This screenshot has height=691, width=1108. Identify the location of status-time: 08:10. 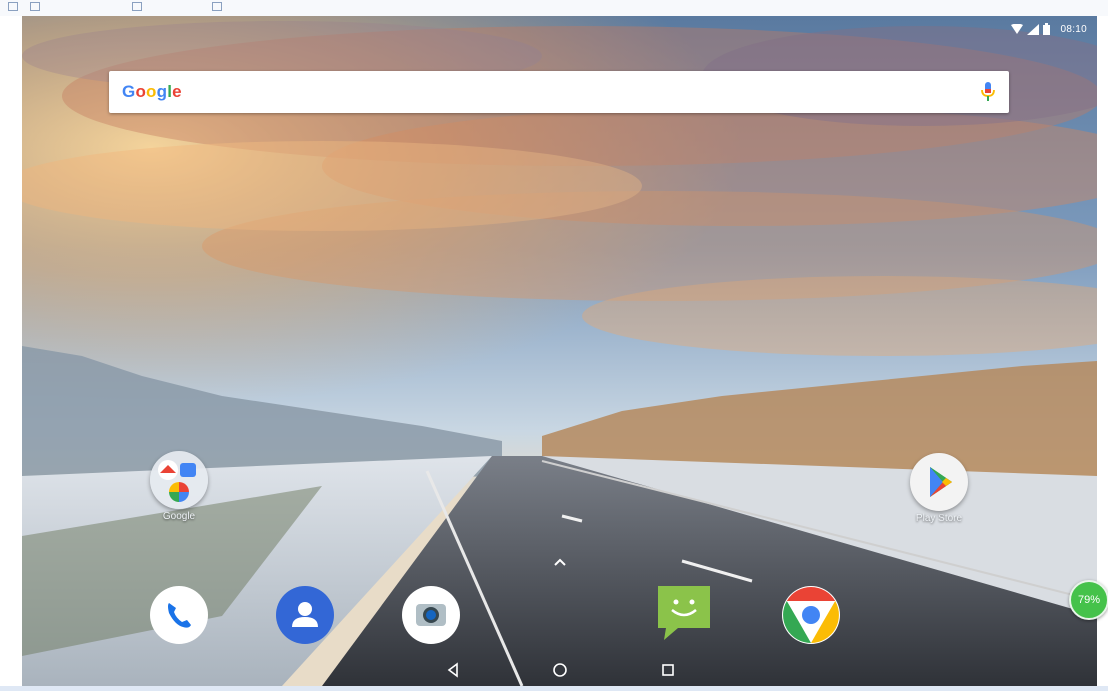
(1073, 29).